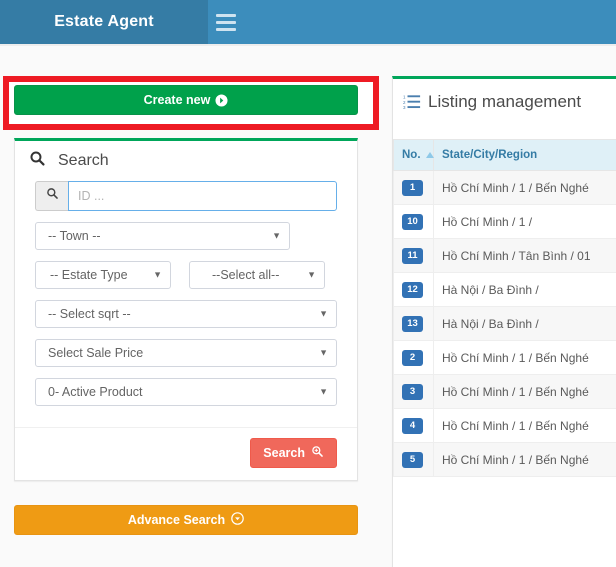 The width and height of the screenshot is (616, 567). What do you see at coordinates (177, 100) in the screenshot?
I see `create-new-label: Create new` at bounding box center [177, 100].